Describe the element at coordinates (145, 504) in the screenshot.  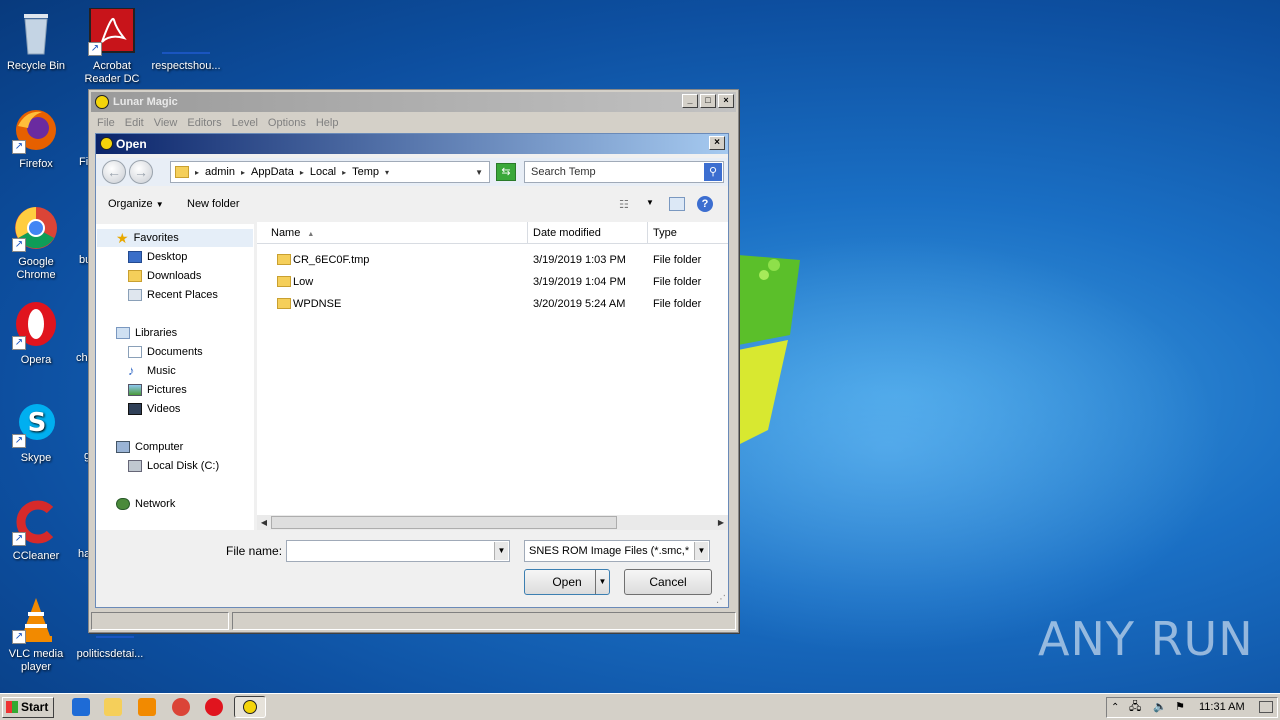
I see `nav-network: Network` at that location.